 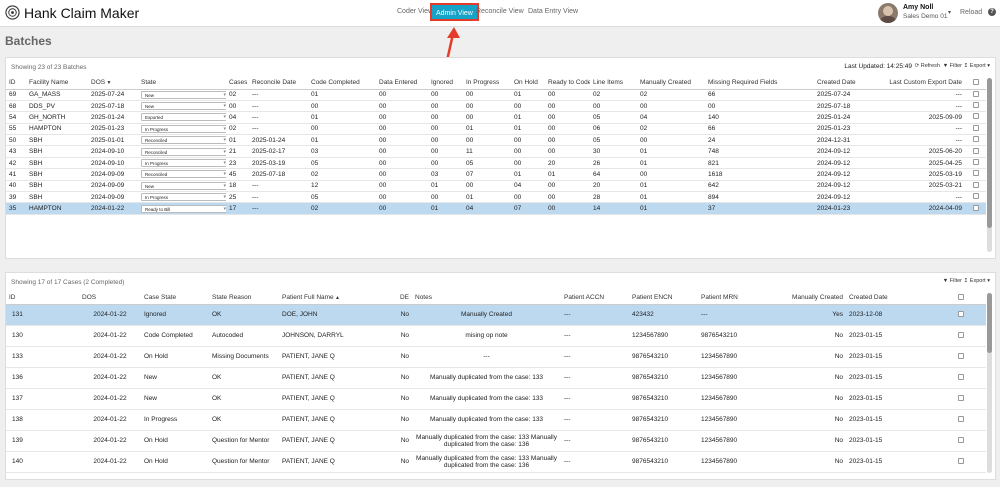 I want to click on cases-col-header: ID, so click(x=42, y=298).